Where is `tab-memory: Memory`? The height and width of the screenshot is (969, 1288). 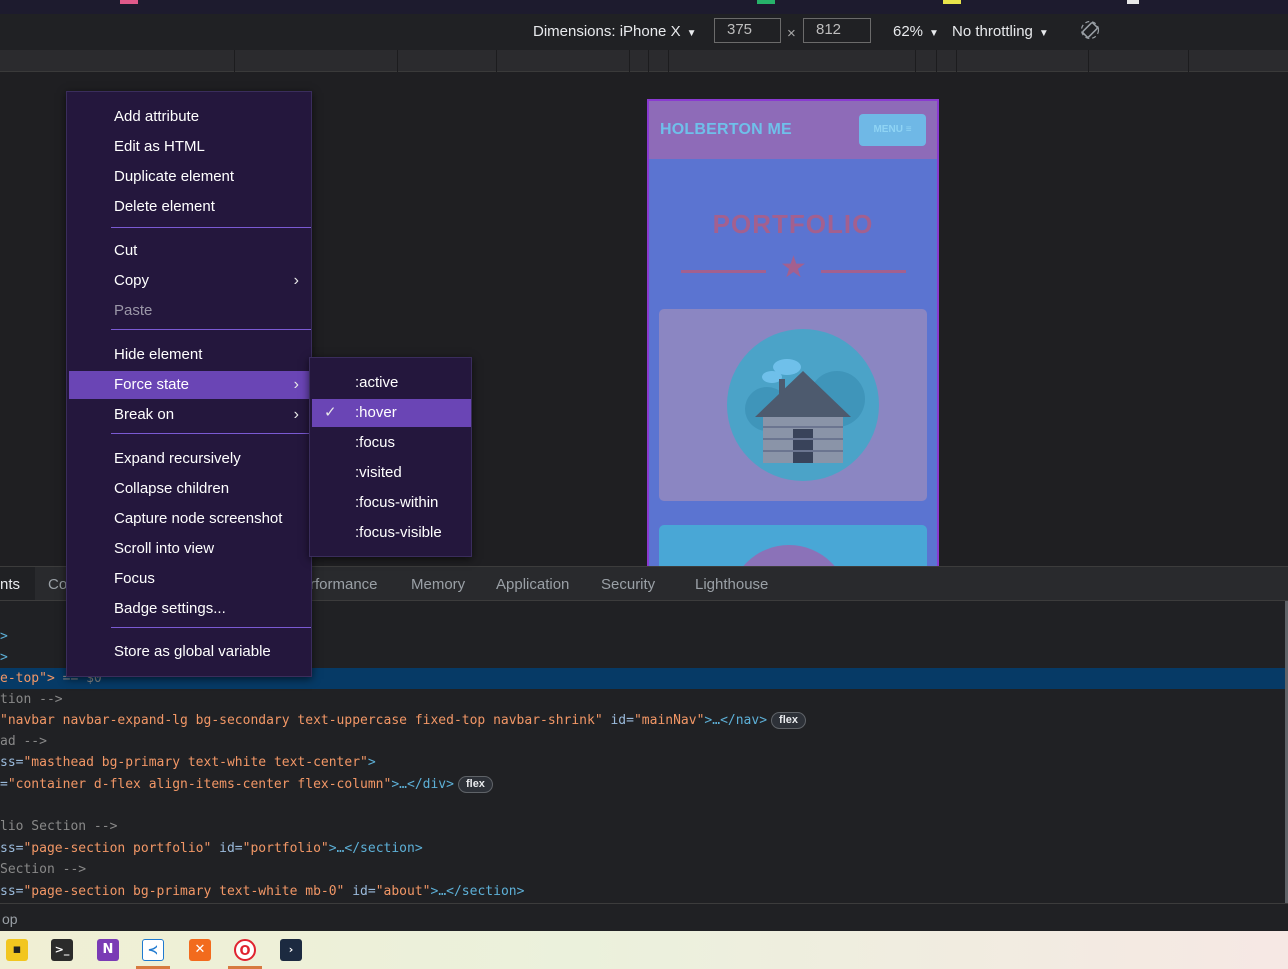
tab-memory: Memory is located at coordinates (438, 584).